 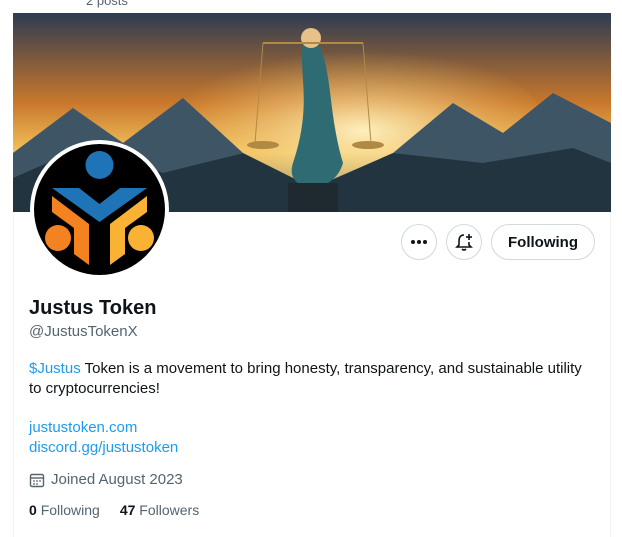 What do you see at coordinates (83, 331) in the screenshot?
I see `profile-handle: @JustusTokenX` at bounding box center [83, 331].